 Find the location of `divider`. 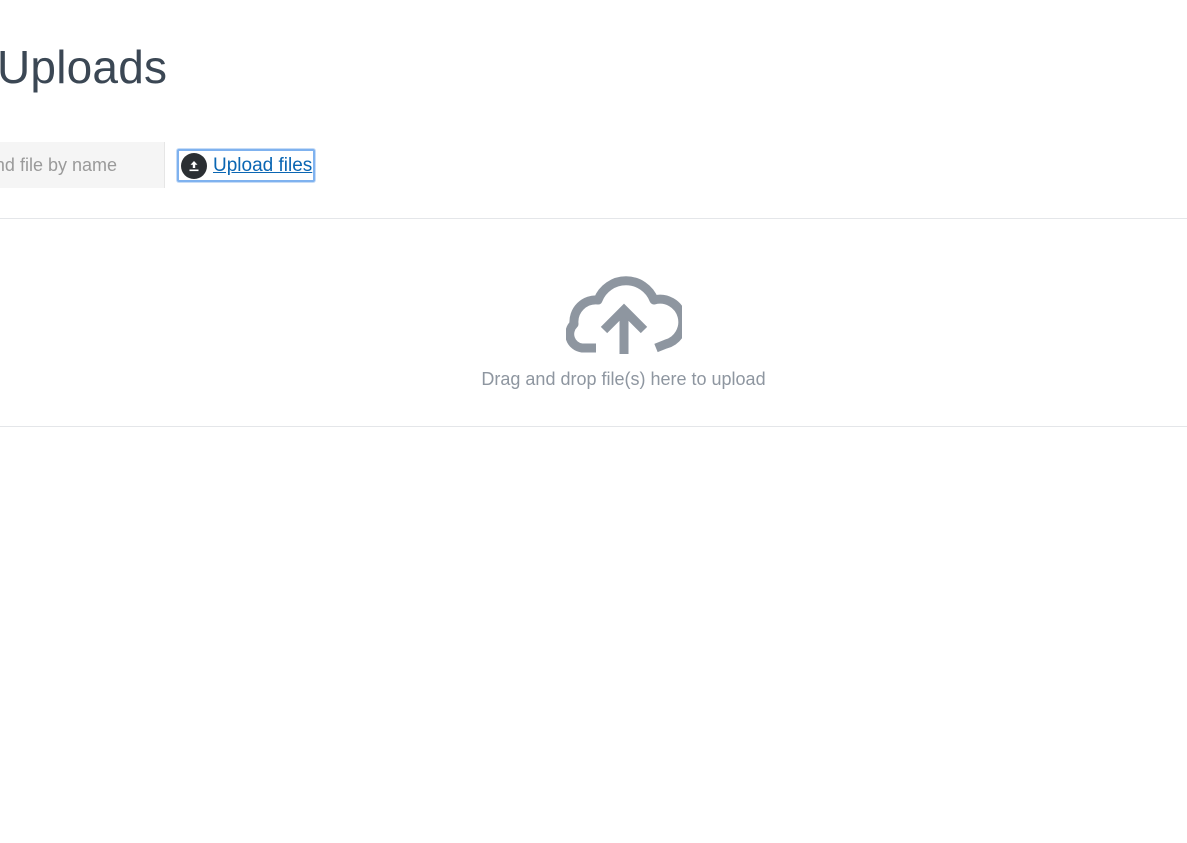

divider is located at coordinates (593, 426).